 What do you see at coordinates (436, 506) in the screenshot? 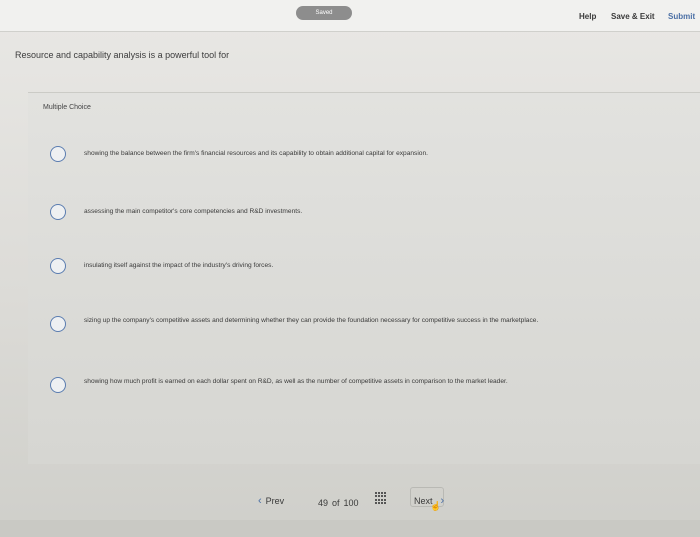
I see `hand-cursor-icon: ☝` at bounding box center [436, 506].